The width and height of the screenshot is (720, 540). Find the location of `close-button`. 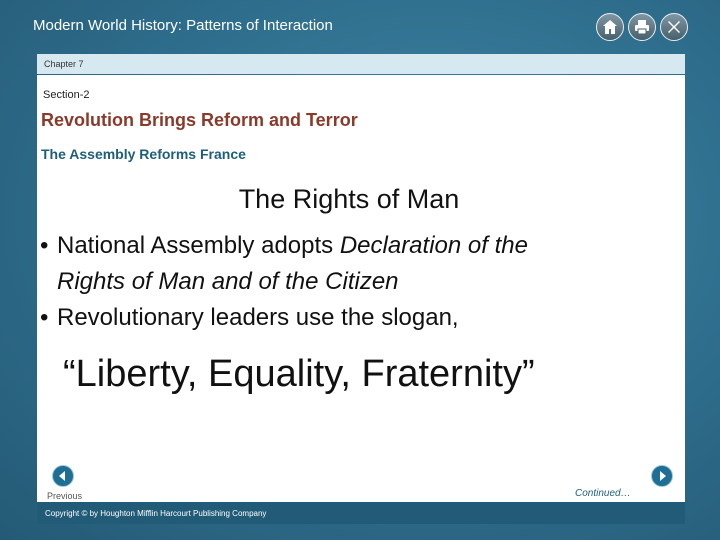

close-button is located at coordinates (674, 27).